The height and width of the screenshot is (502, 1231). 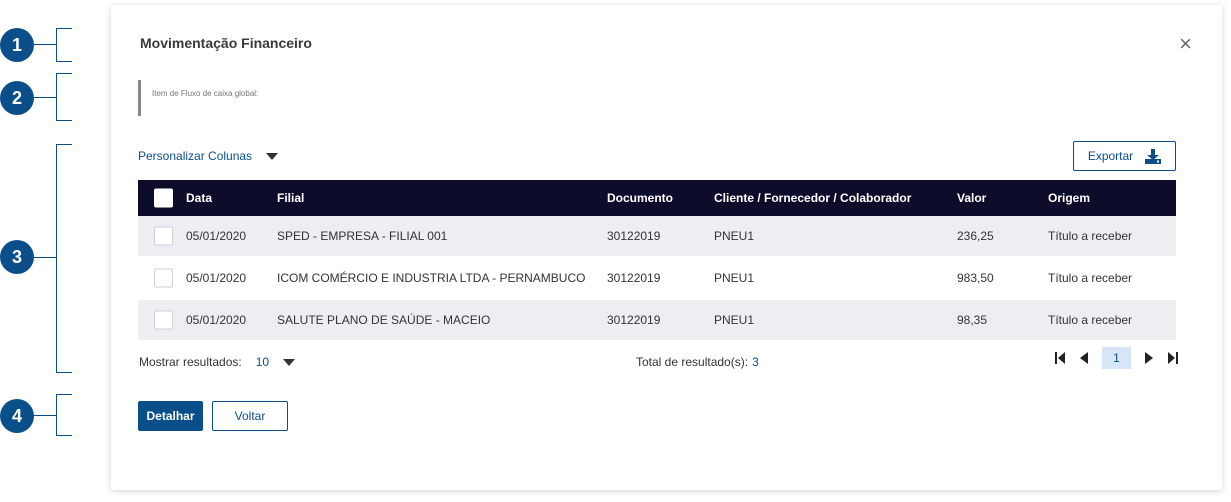 I want to click on exportar-button: Exportar, so click(x=1124, y=156).